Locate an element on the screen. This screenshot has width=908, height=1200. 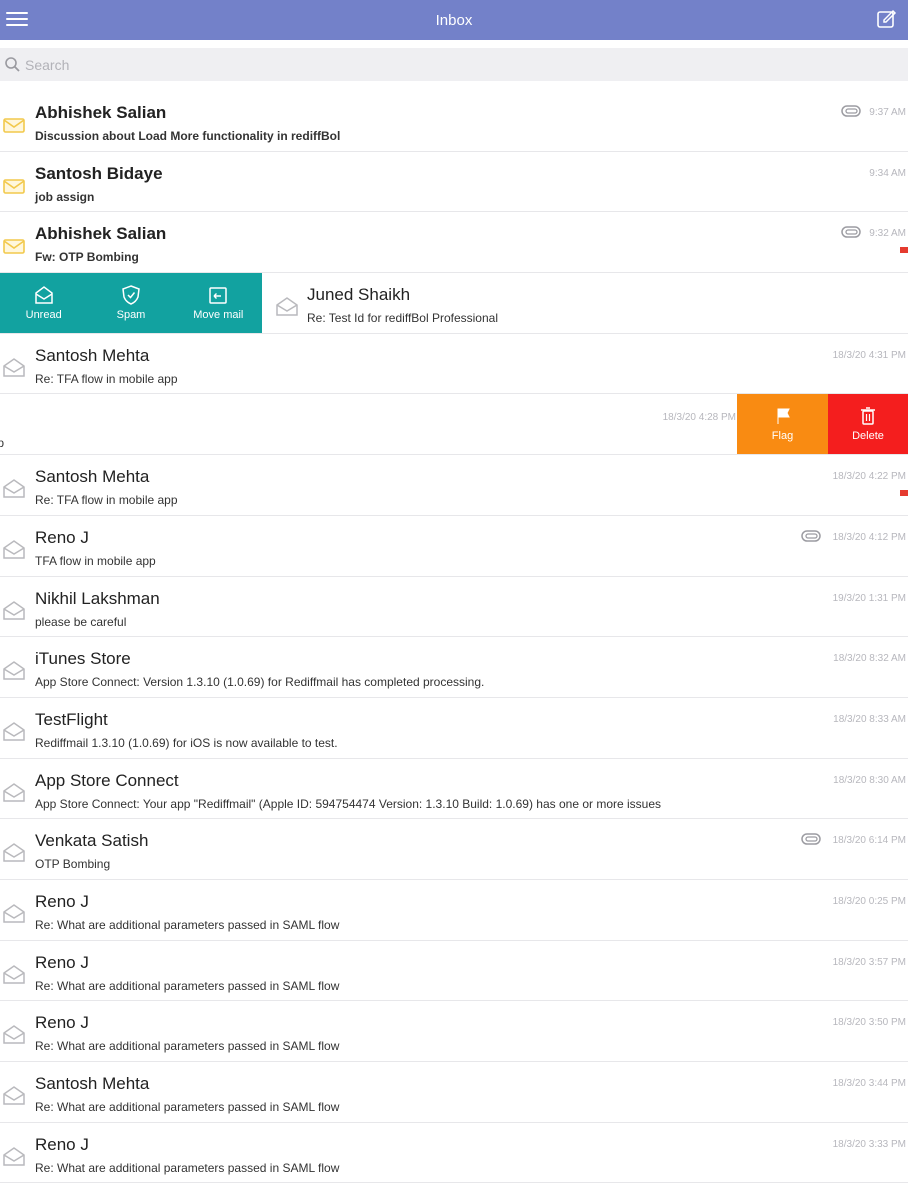
email-sender: Santosh Bidaye is located at coordinates (99, 173).